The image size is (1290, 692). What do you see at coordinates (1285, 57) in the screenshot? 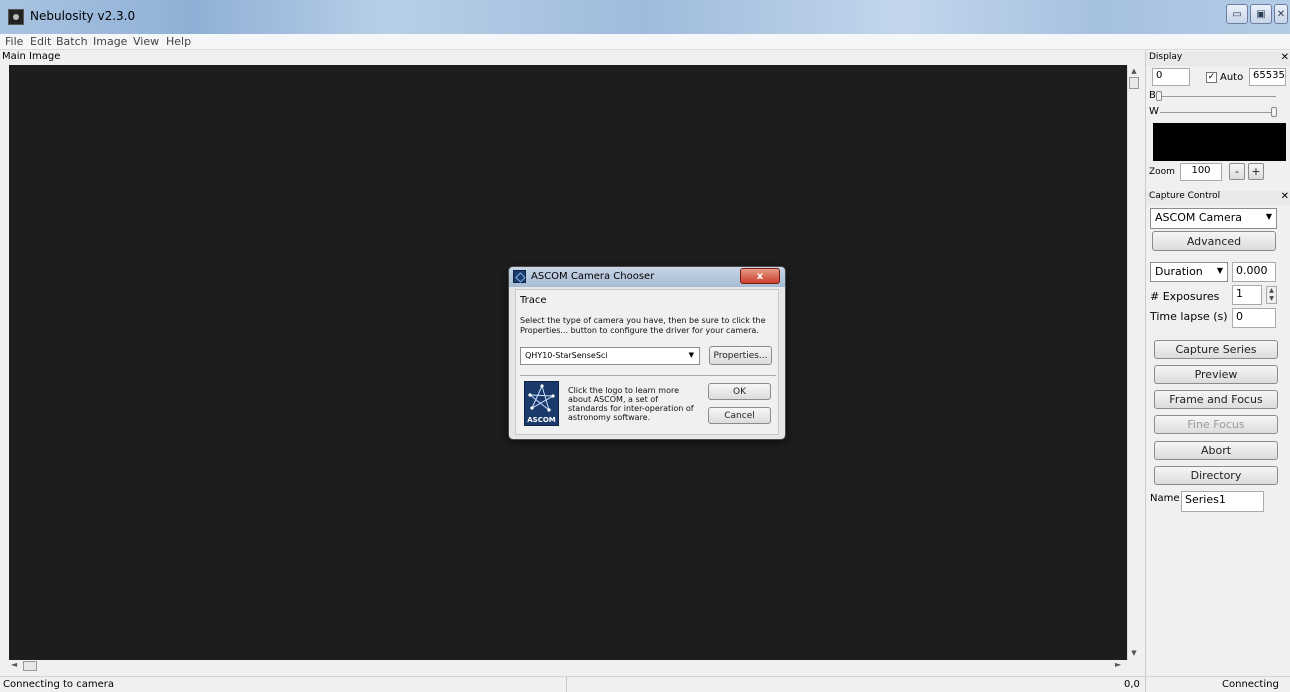
I see `display-panel-close-icon: ✕` at bounding box center [1285, 57].